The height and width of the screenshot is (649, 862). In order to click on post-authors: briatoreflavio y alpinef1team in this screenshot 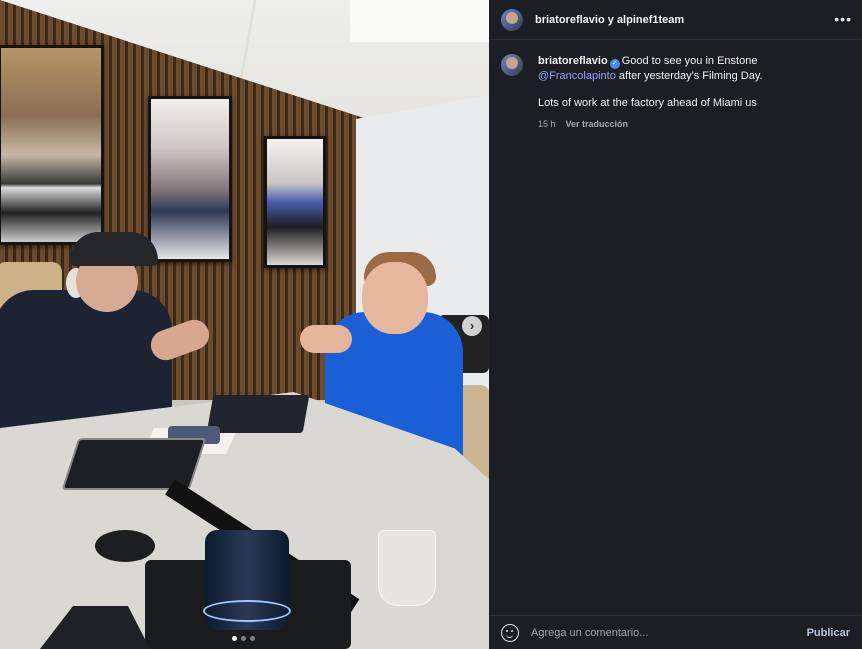, I will do `click(609, 20)`.